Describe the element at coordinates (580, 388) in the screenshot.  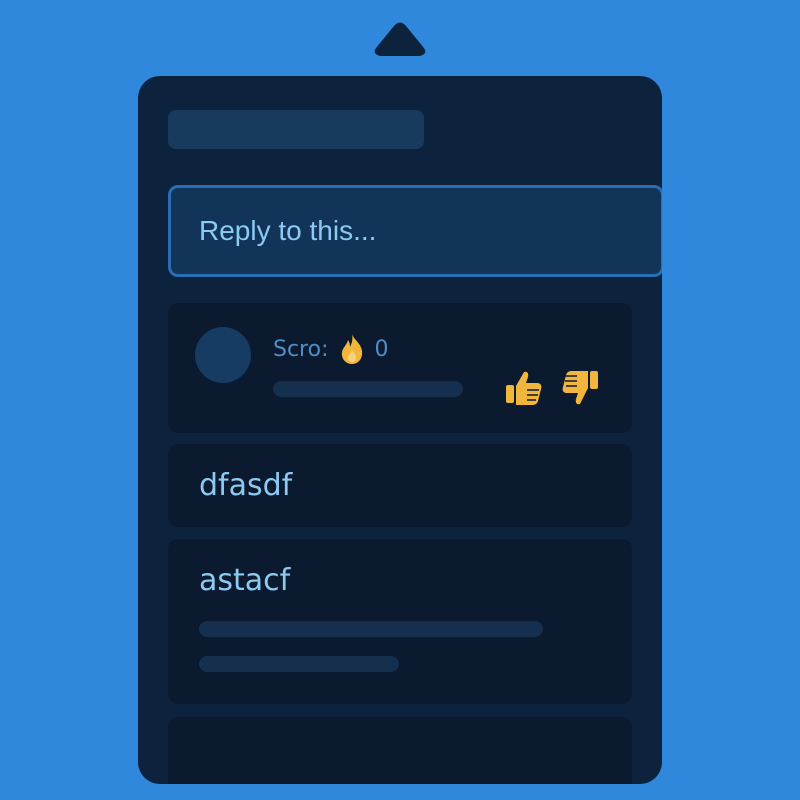
I see `thumbs-down-icon` at that location.